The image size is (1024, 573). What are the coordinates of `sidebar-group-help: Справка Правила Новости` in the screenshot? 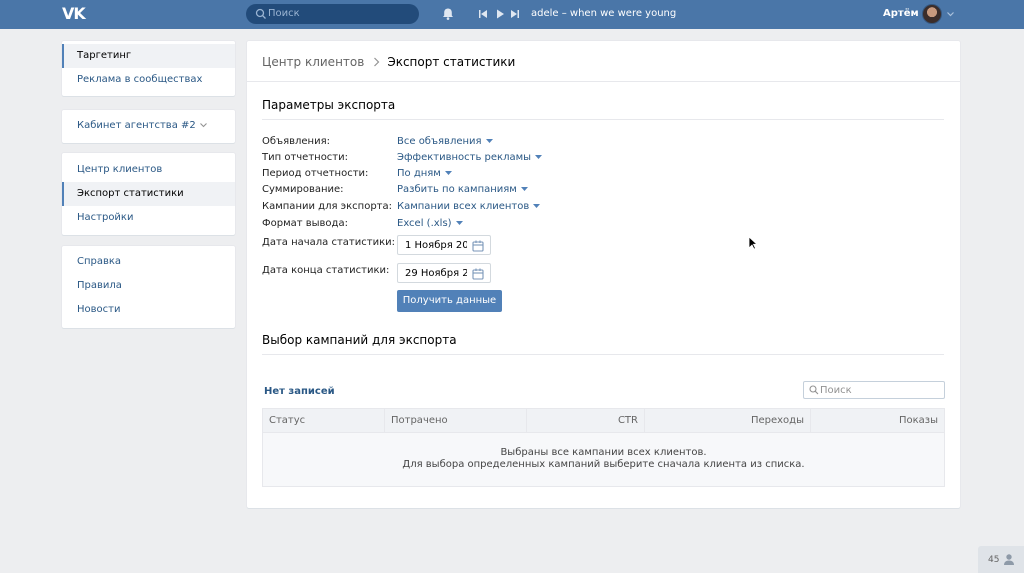 It's located at (148, 287).